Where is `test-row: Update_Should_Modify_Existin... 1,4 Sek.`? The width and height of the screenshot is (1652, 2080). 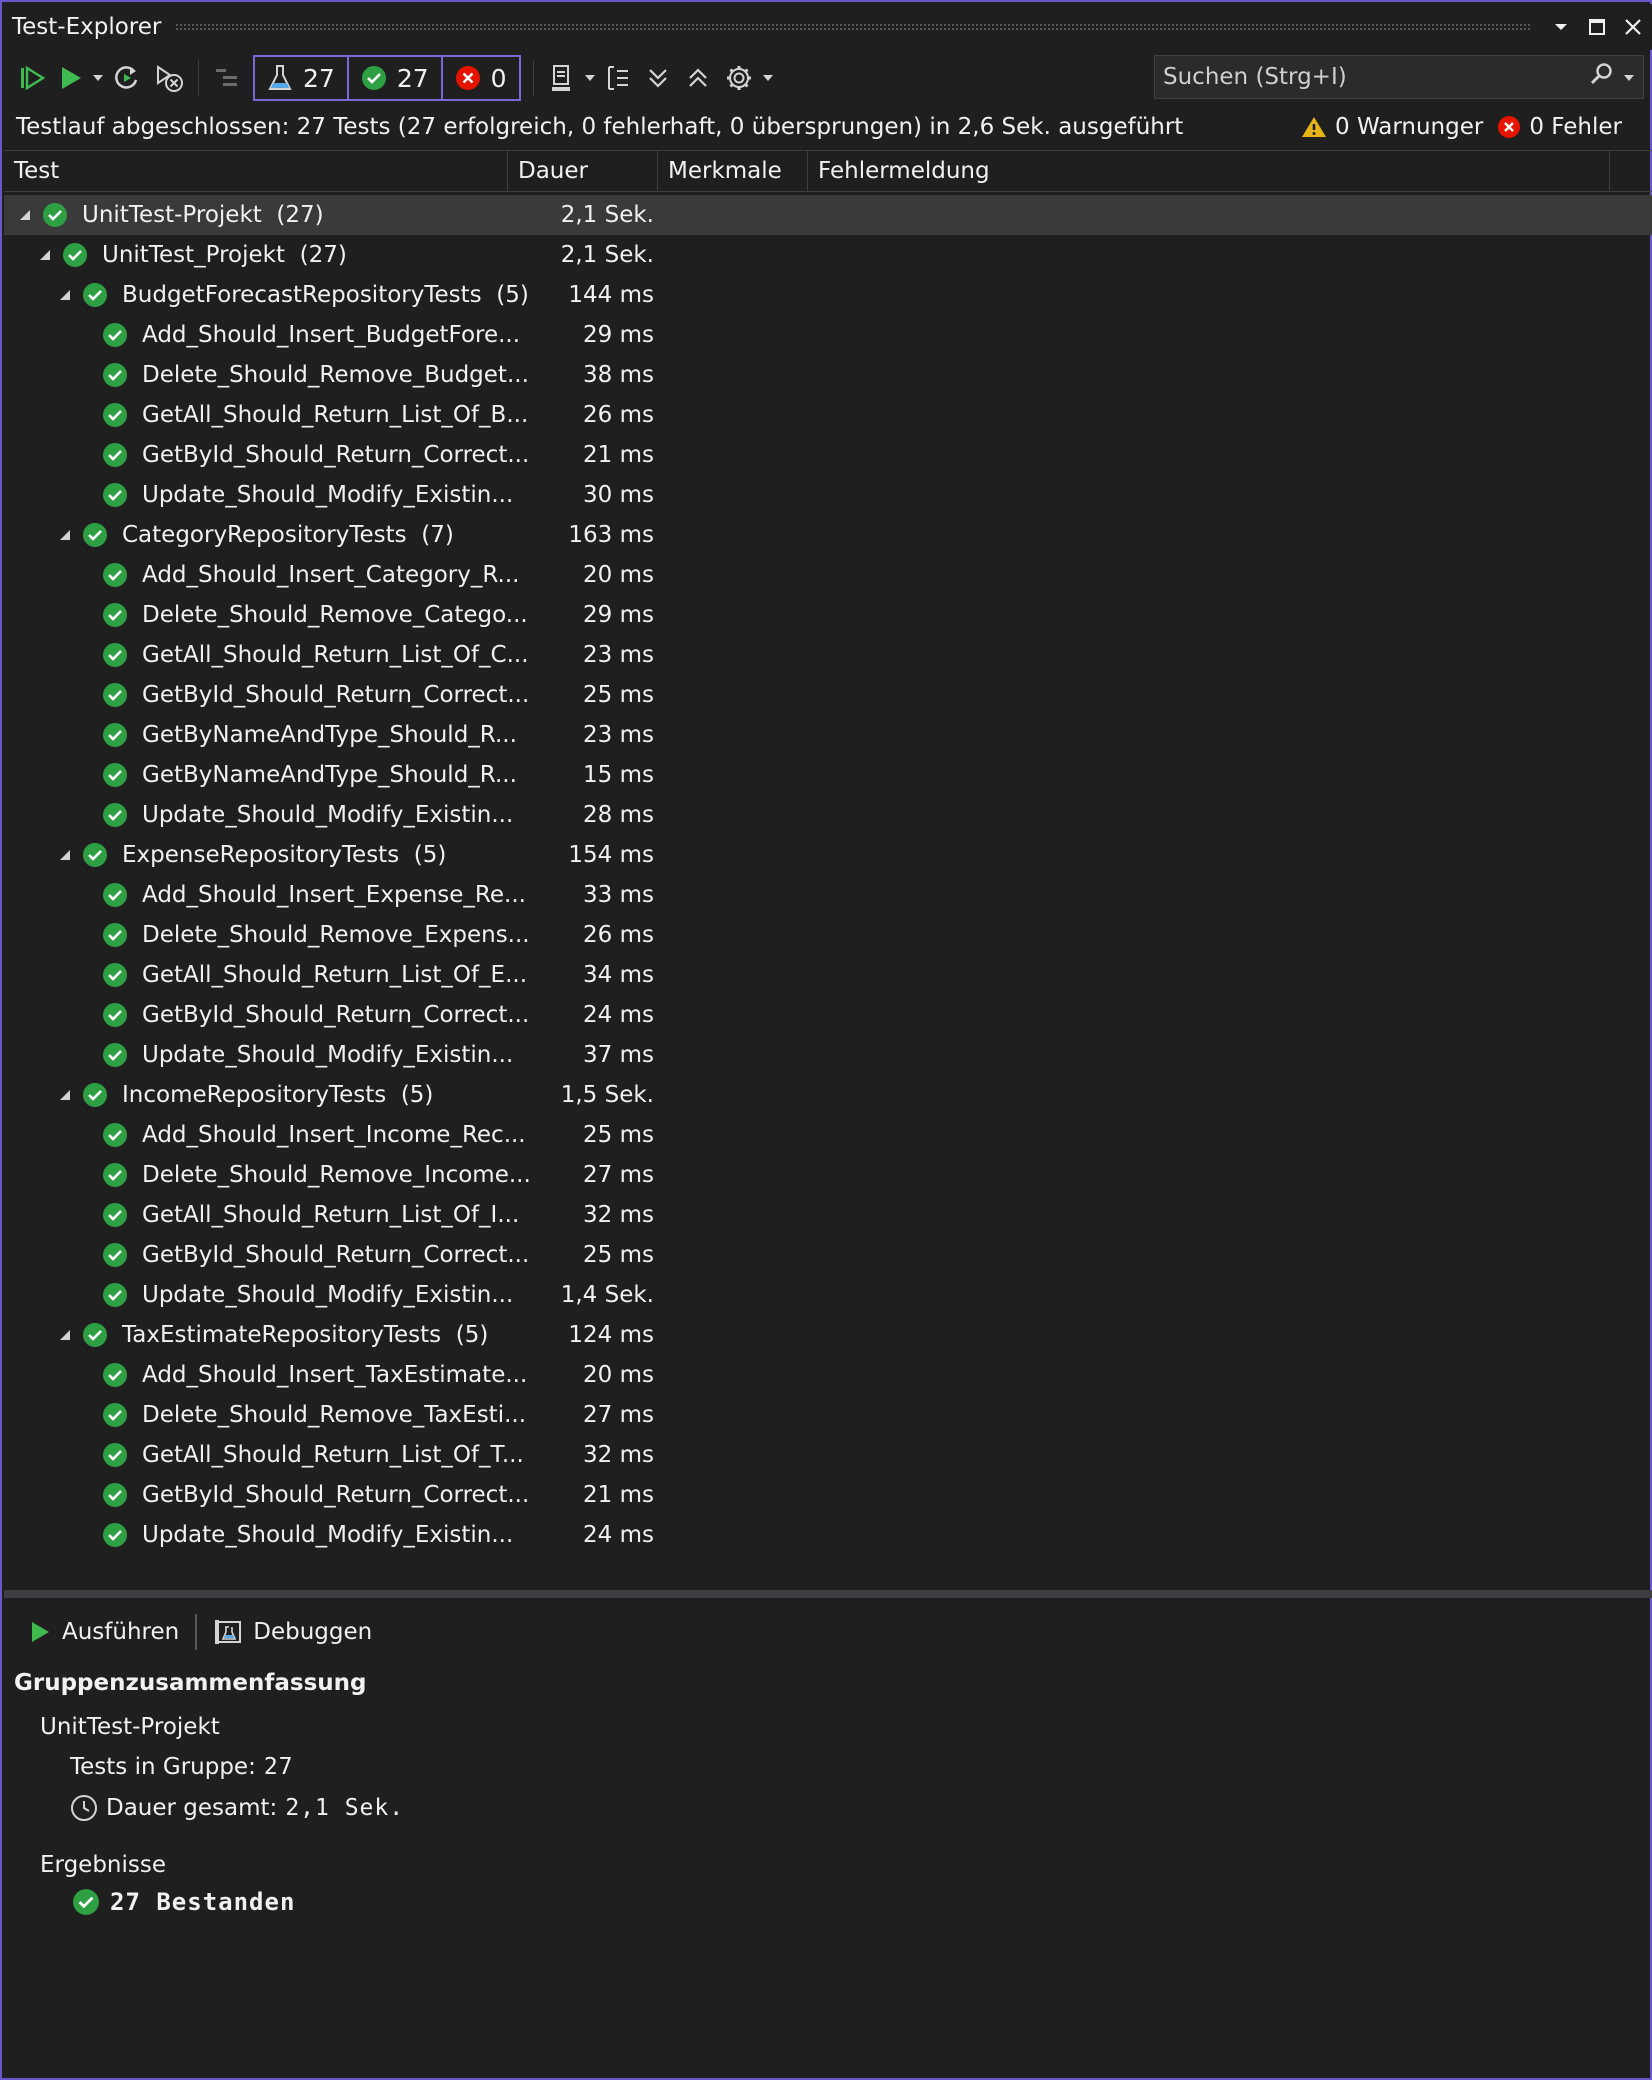 test-row: Update_Should_Modify_Existin... 1,4 Sek. is located at coordinates (828, 1295).